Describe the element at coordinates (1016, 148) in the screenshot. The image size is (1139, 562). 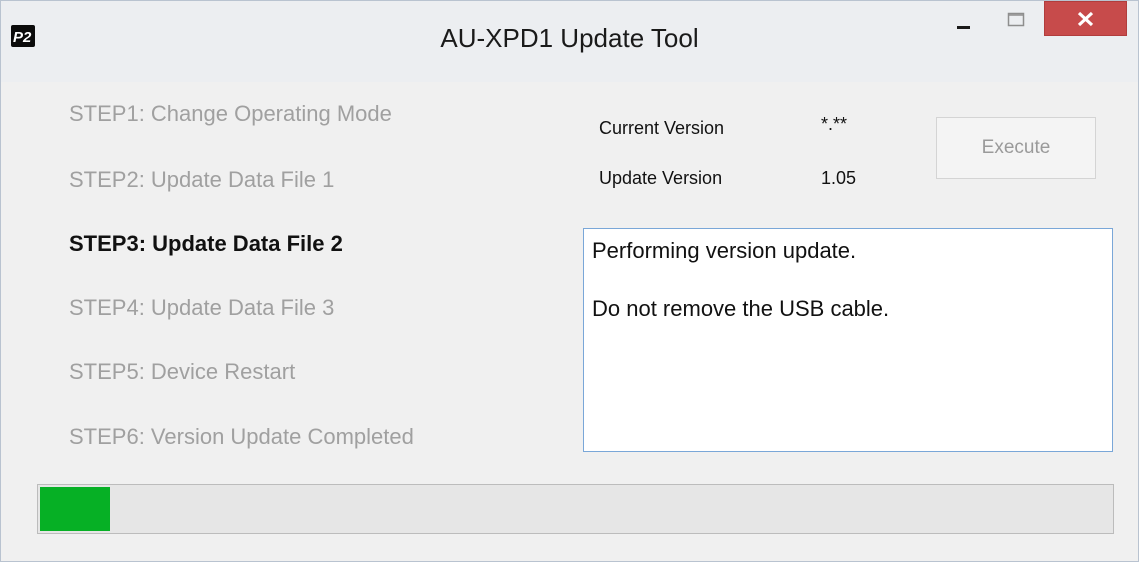
I see `execute-button: Execute` at that location.